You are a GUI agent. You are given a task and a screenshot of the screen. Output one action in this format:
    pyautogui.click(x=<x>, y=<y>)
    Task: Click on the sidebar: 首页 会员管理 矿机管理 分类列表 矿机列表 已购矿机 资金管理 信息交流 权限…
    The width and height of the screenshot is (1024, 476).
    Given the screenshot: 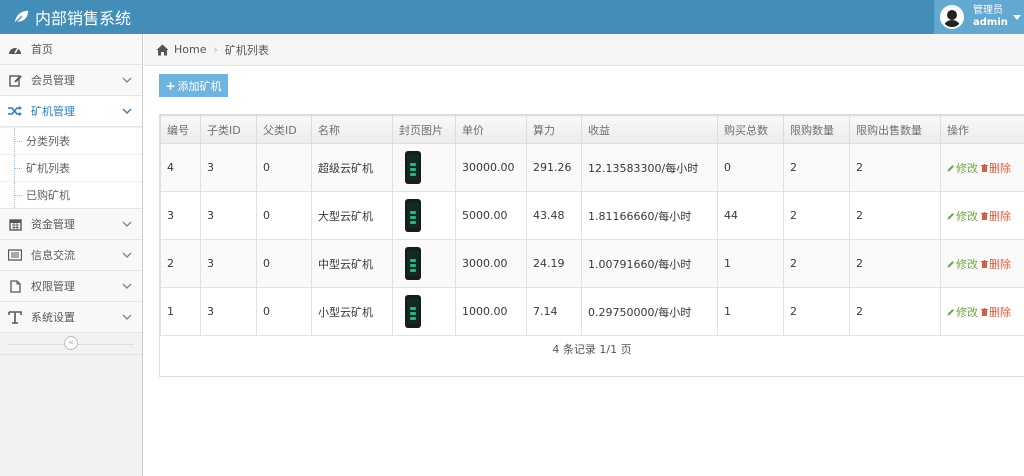 What is the action you would take?
    pyautogui.click(x=71, y=255)
    